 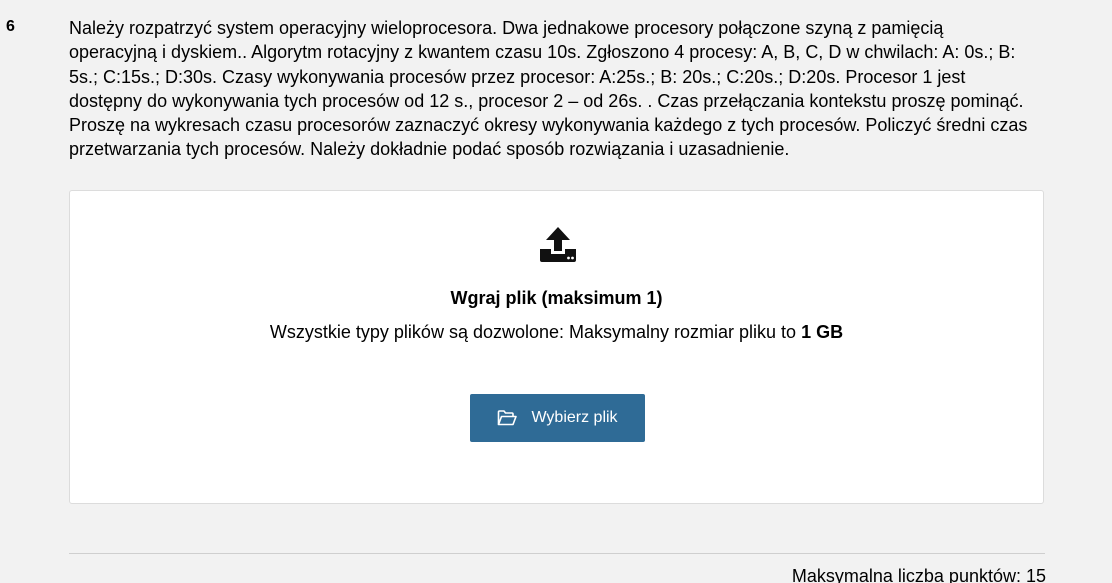 I want to click on folder-open-icon, so click(x=508, y=418).